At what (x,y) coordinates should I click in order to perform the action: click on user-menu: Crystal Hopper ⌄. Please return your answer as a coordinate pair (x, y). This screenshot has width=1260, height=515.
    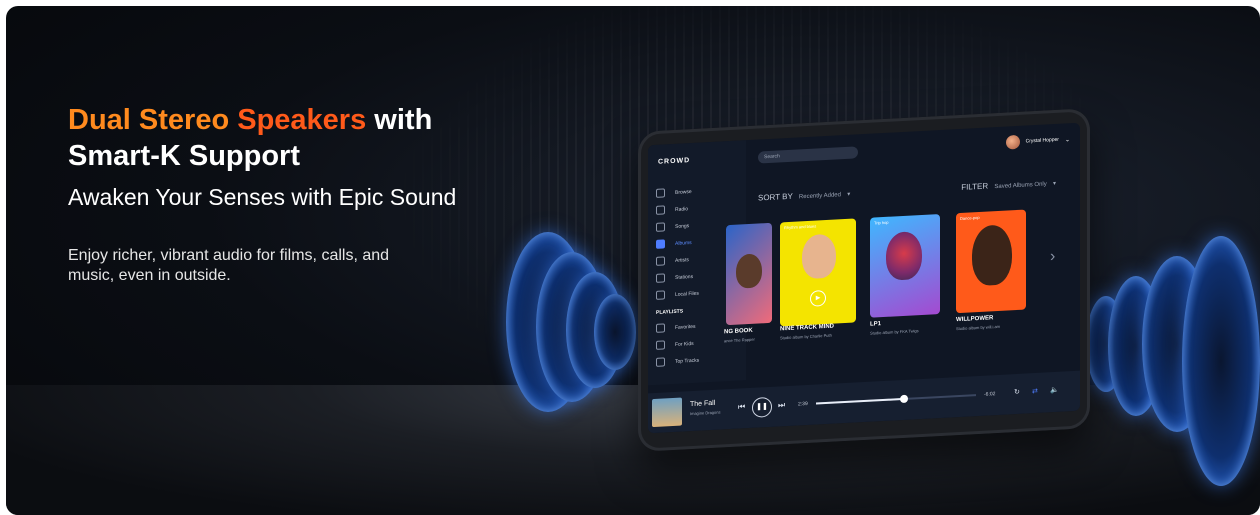
    Looking at the image, I should click on (1037, 141).